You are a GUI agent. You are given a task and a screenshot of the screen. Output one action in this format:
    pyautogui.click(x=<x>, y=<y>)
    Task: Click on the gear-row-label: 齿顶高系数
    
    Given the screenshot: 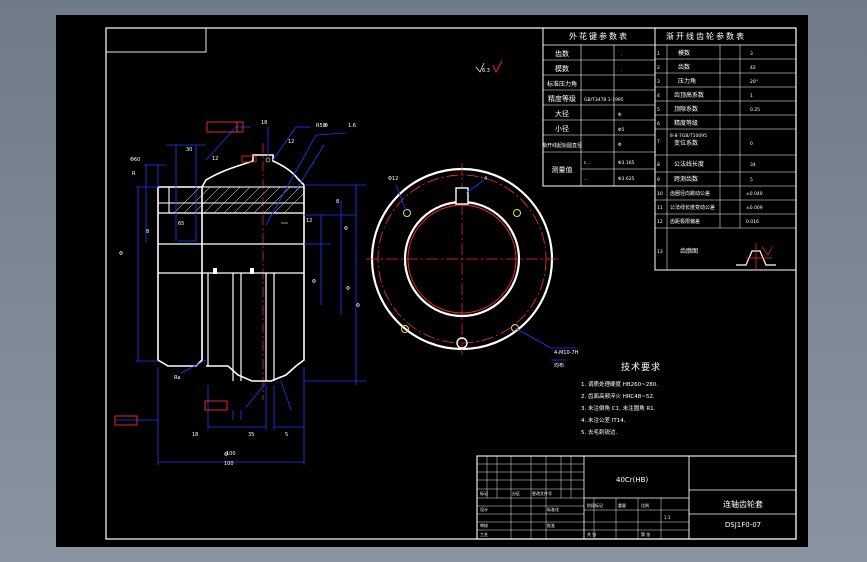 What is the action you would take?
    pyautogui.click(x=689, y=95)
    